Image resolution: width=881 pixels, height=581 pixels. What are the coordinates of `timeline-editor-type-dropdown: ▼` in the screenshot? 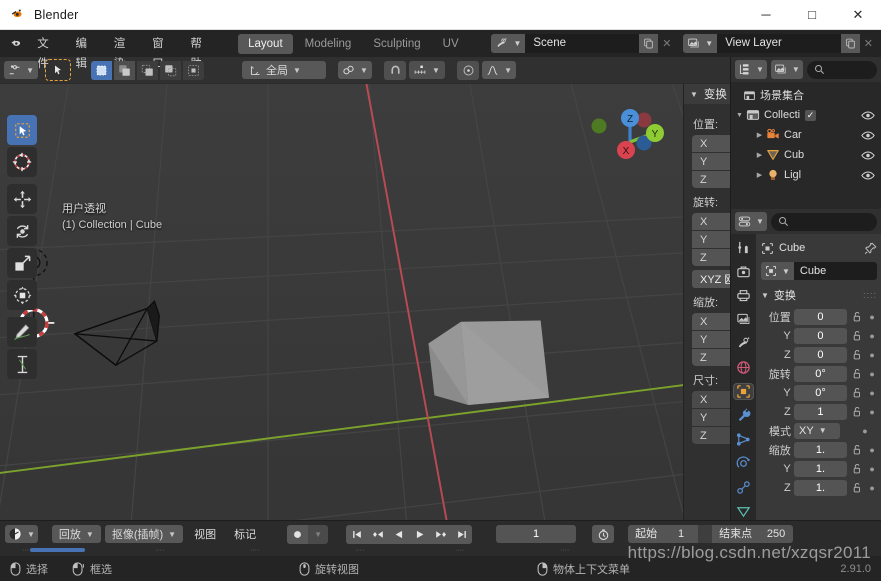 It's located at (21, 534).